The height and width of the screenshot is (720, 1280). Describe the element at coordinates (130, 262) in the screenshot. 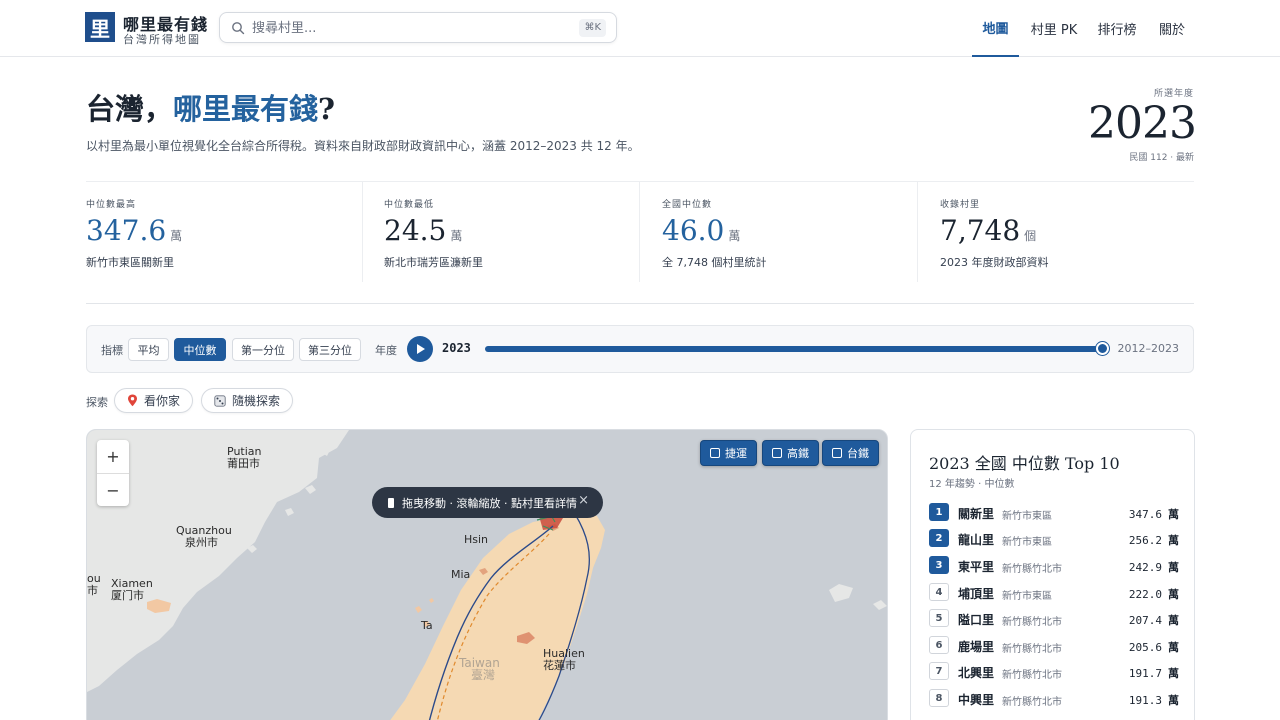

I see `stat-subtext: 新竹市東區關新里` at that location.